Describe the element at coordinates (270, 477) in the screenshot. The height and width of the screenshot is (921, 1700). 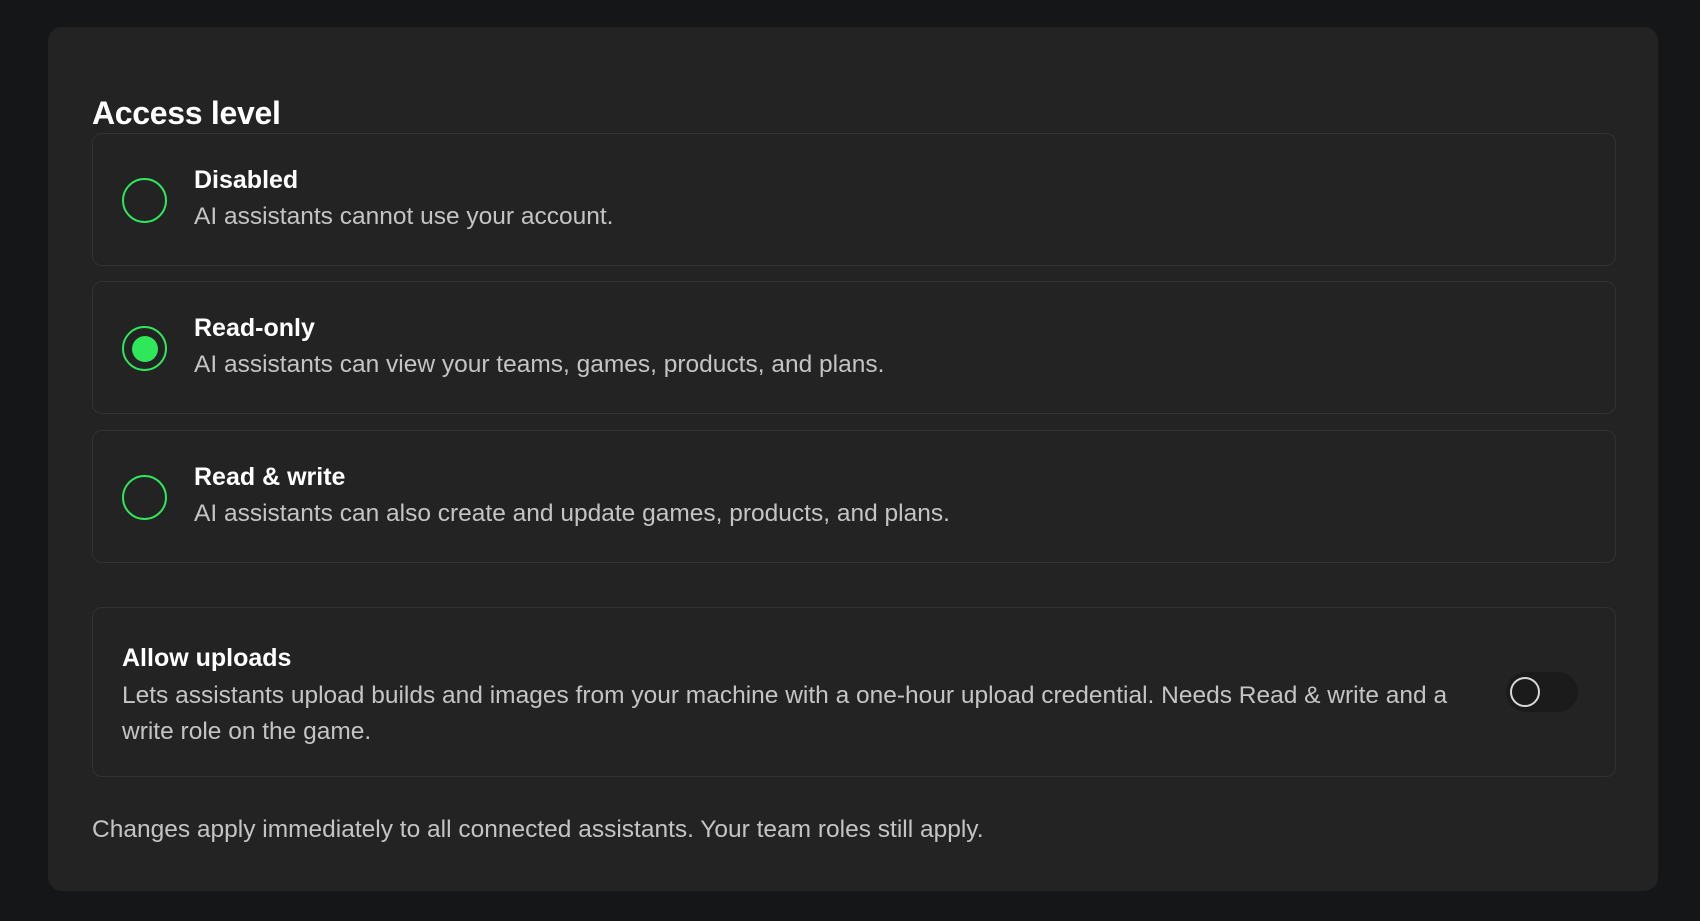
I see `option-label: Read & write` at that location.